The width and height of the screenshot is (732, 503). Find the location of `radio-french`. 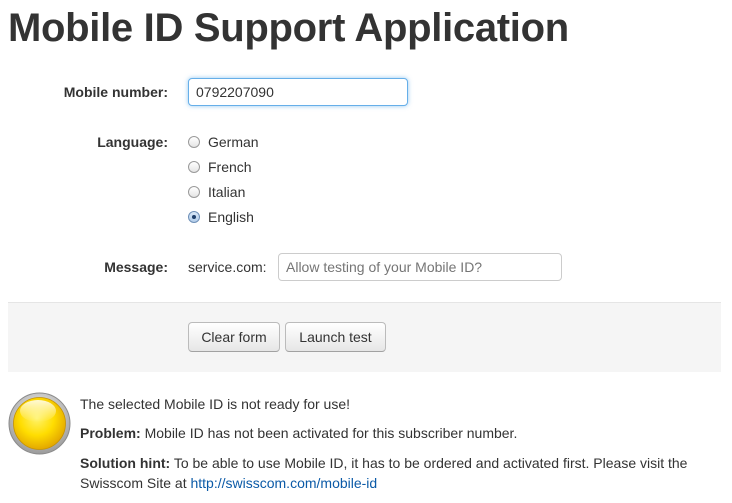

radio-french is located at coordinates (194, 167).